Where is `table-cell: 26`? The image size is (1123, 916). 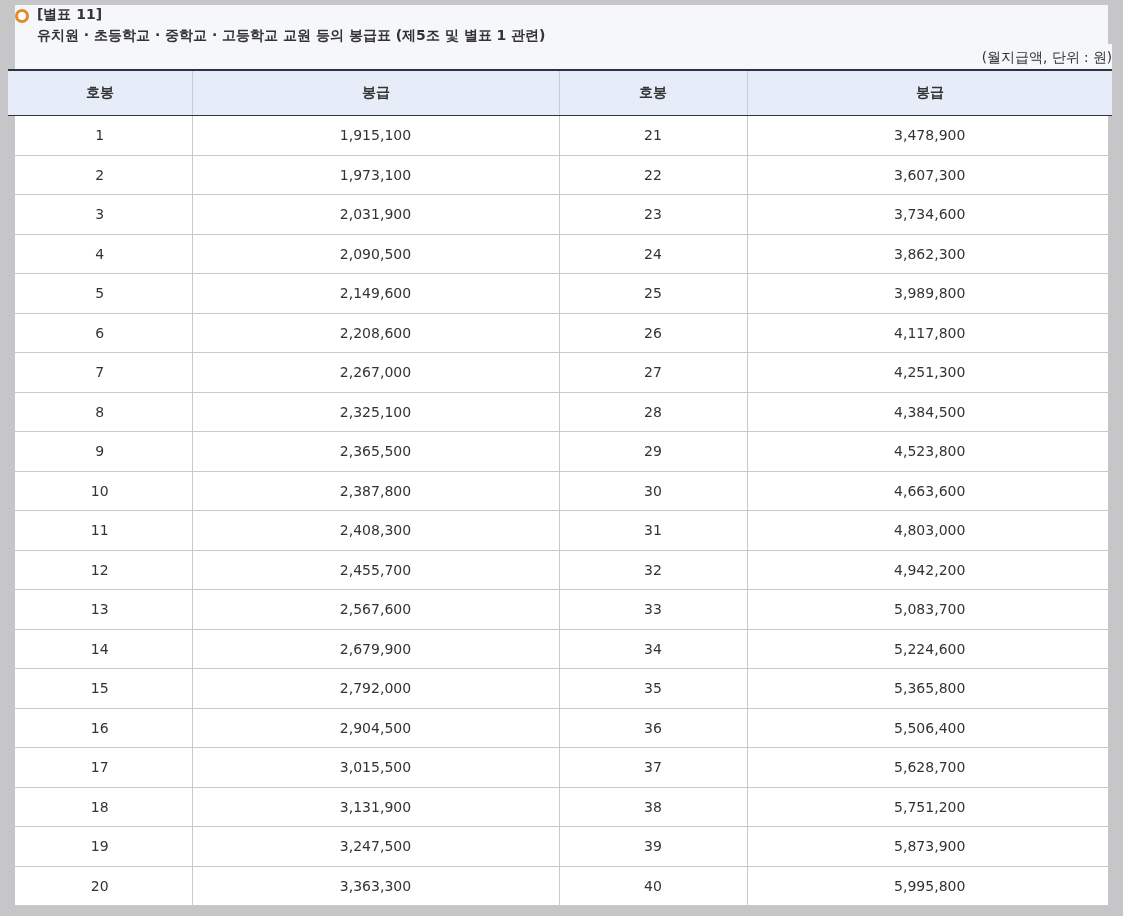 table-cell: 26 is located at coordinates (653, 333).